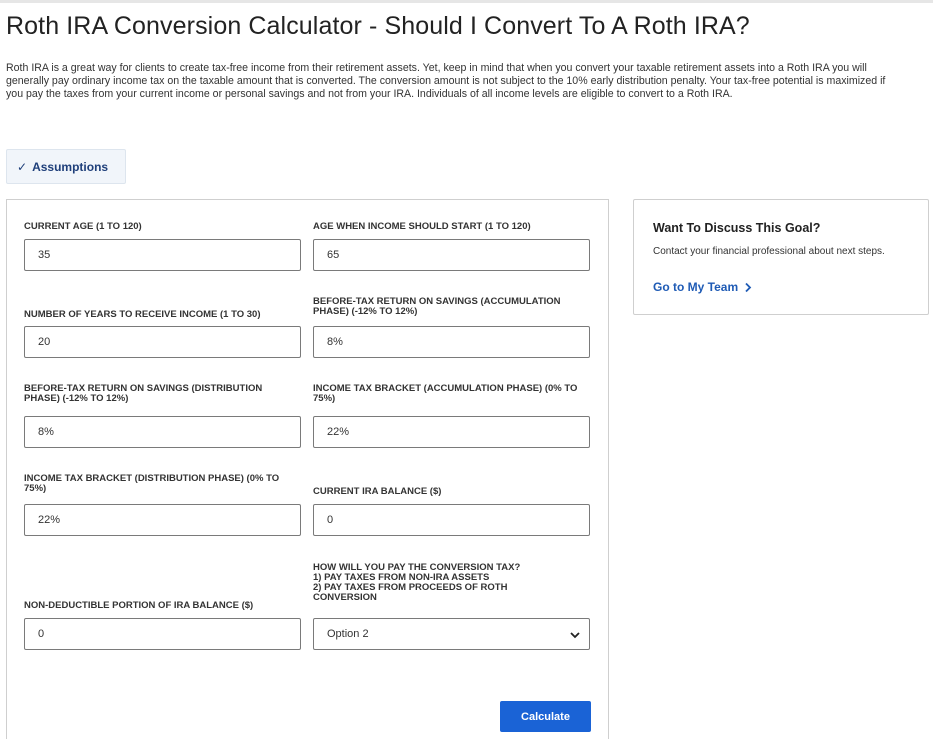 This screenshot has height=739, width=933. I want to click on assumptions-toggle: ✓ Assumptions, so click(66, 166).